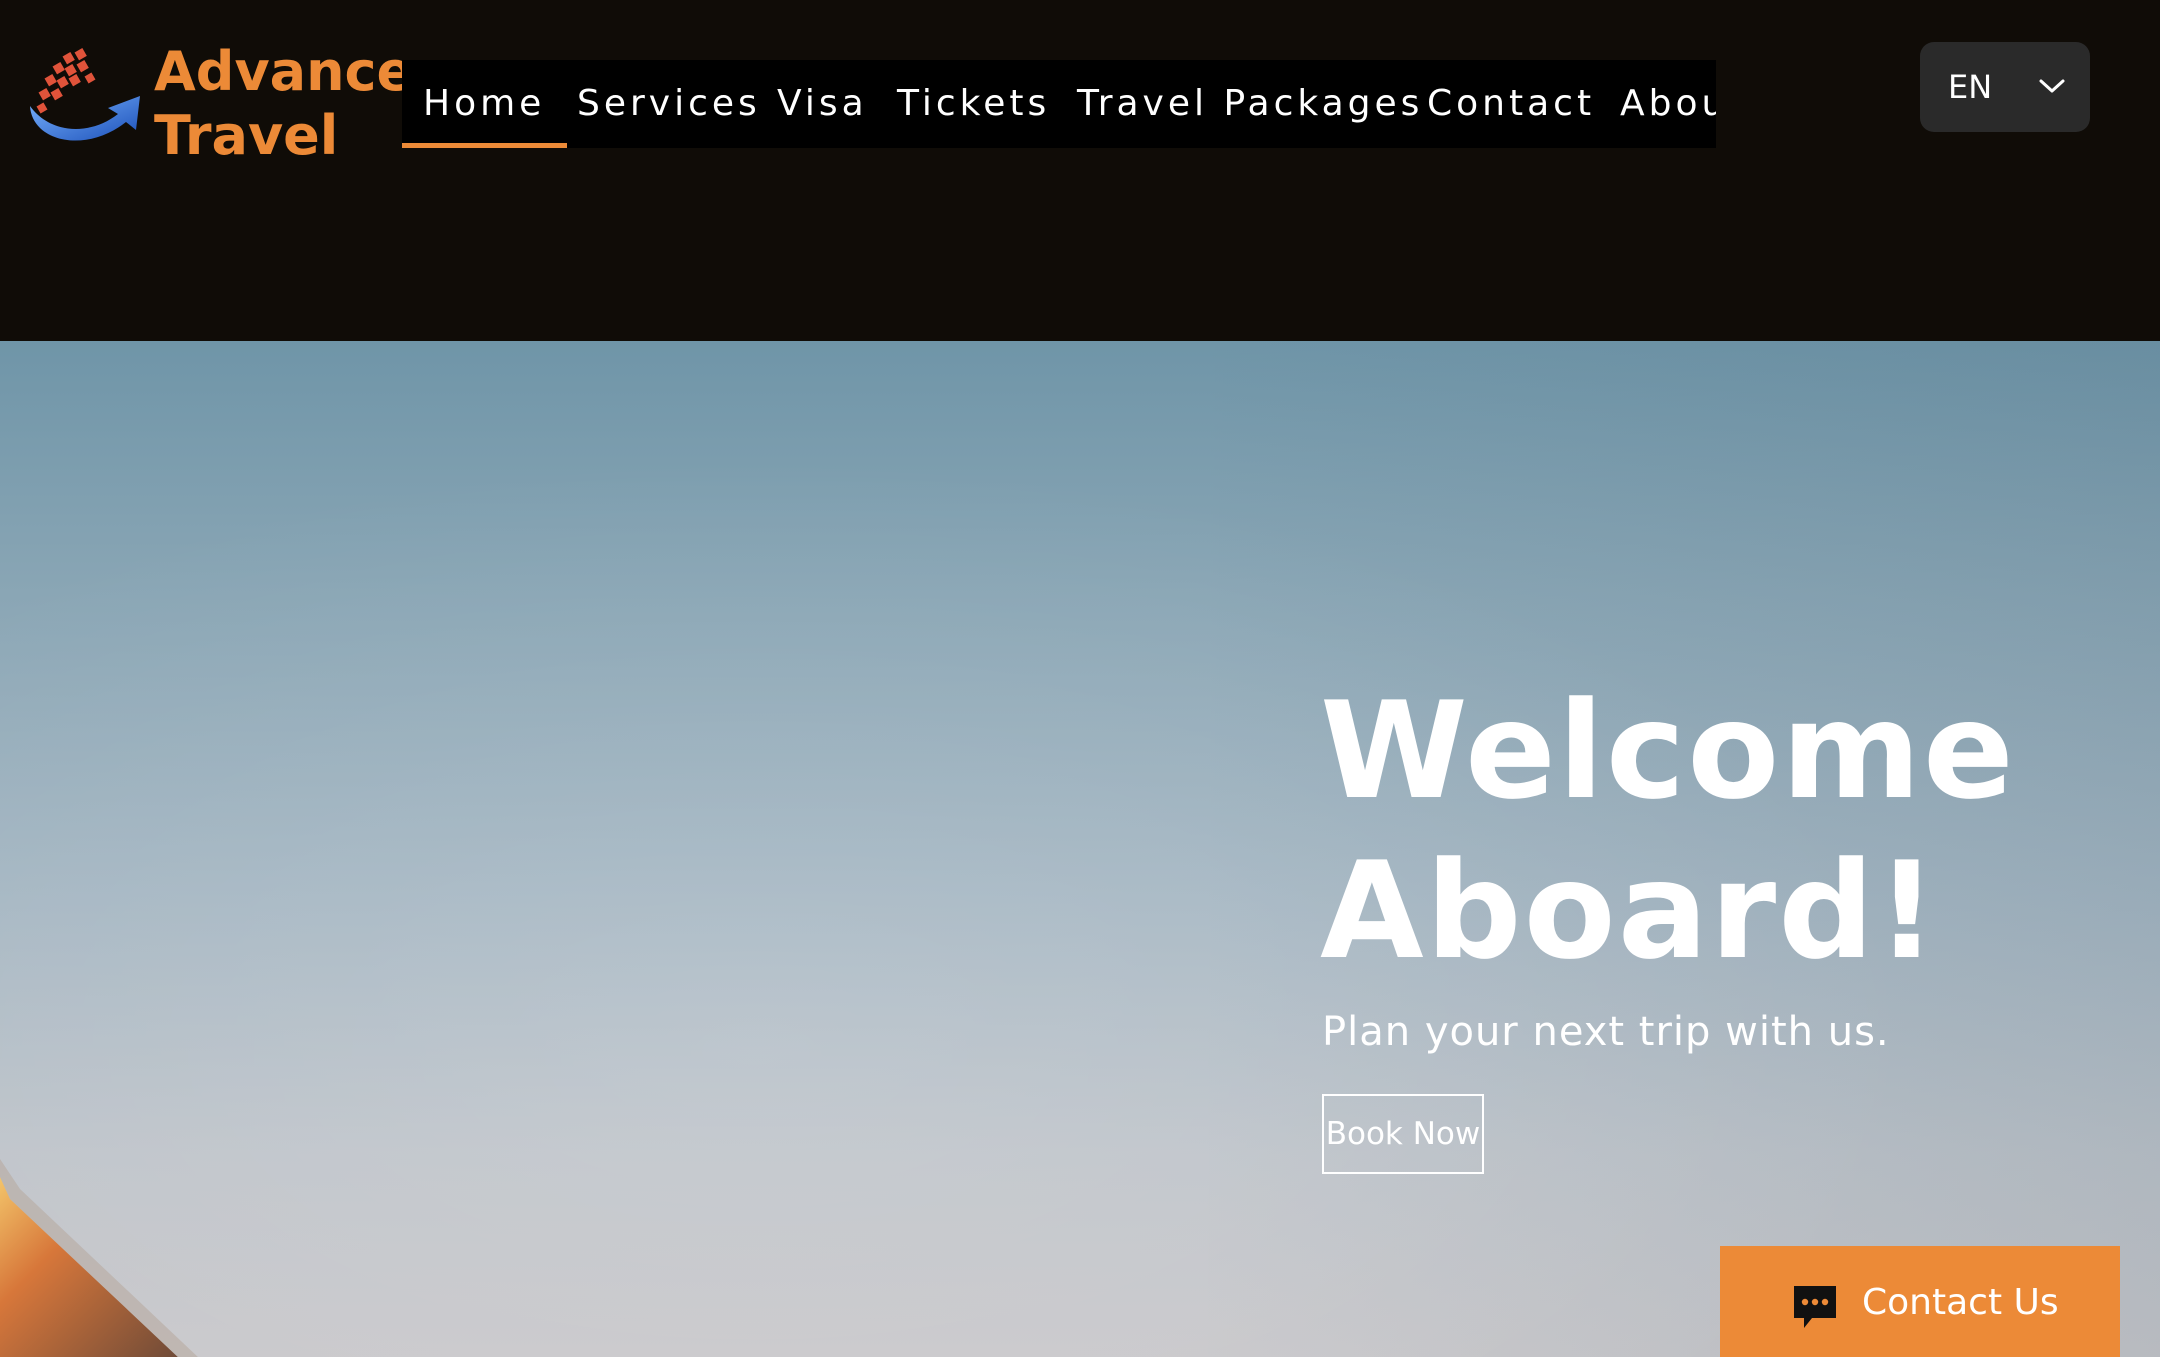 The width and height of the screenshot is (2160, 1357). I want to click on hero-title-line-1: Welcome, so click(1668, 751).